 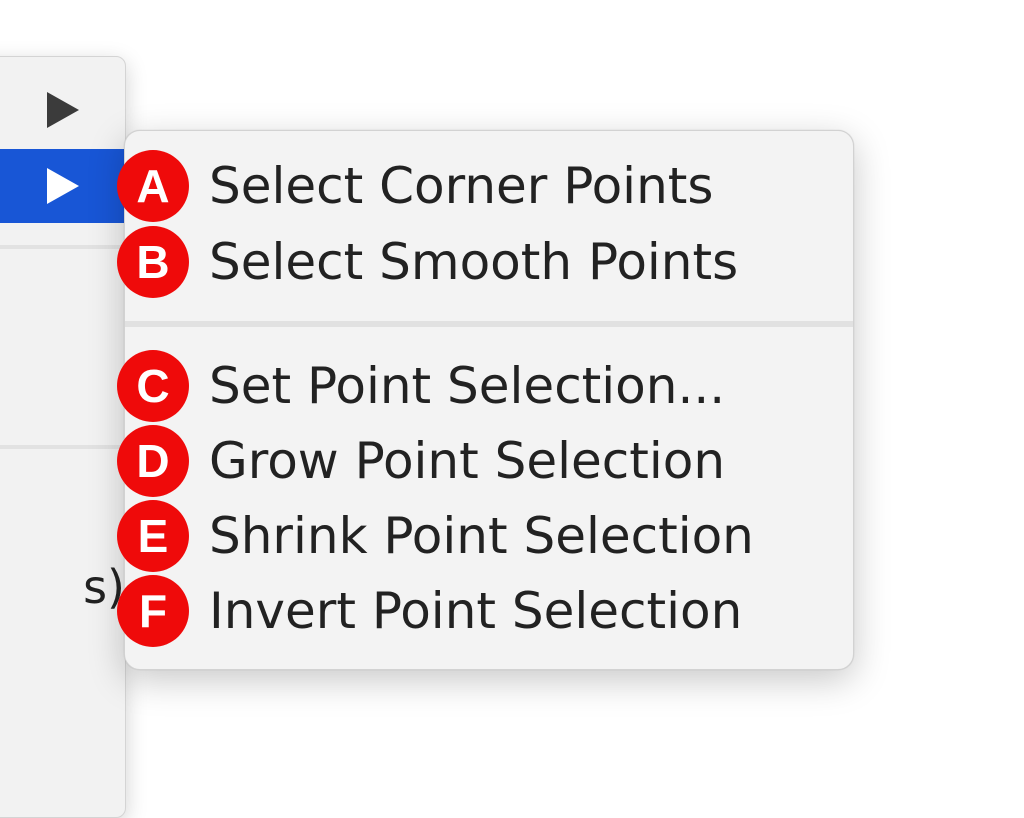 I want to click on menu-item-invert-point-selection: F Invert Point Selection, so click(x=485, y=611).